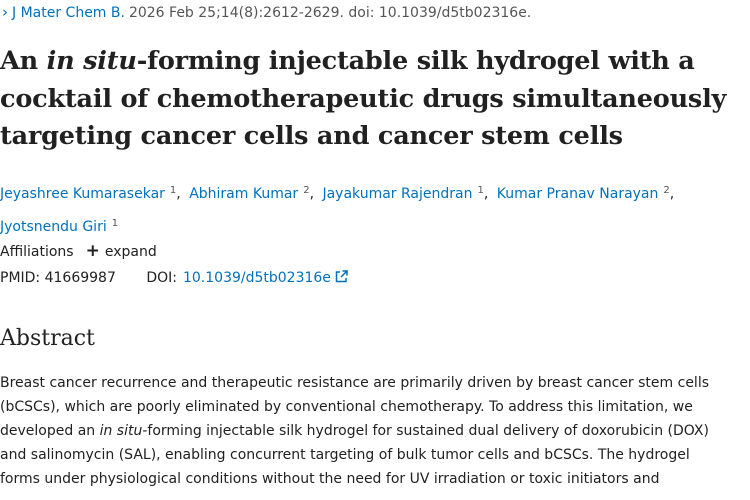 The width and height of the screenshot is (750, 500). Describe the element at coordinates (78, 251) in the screenshot. I see `affiliations-row: Affiliations + expand` at that location.